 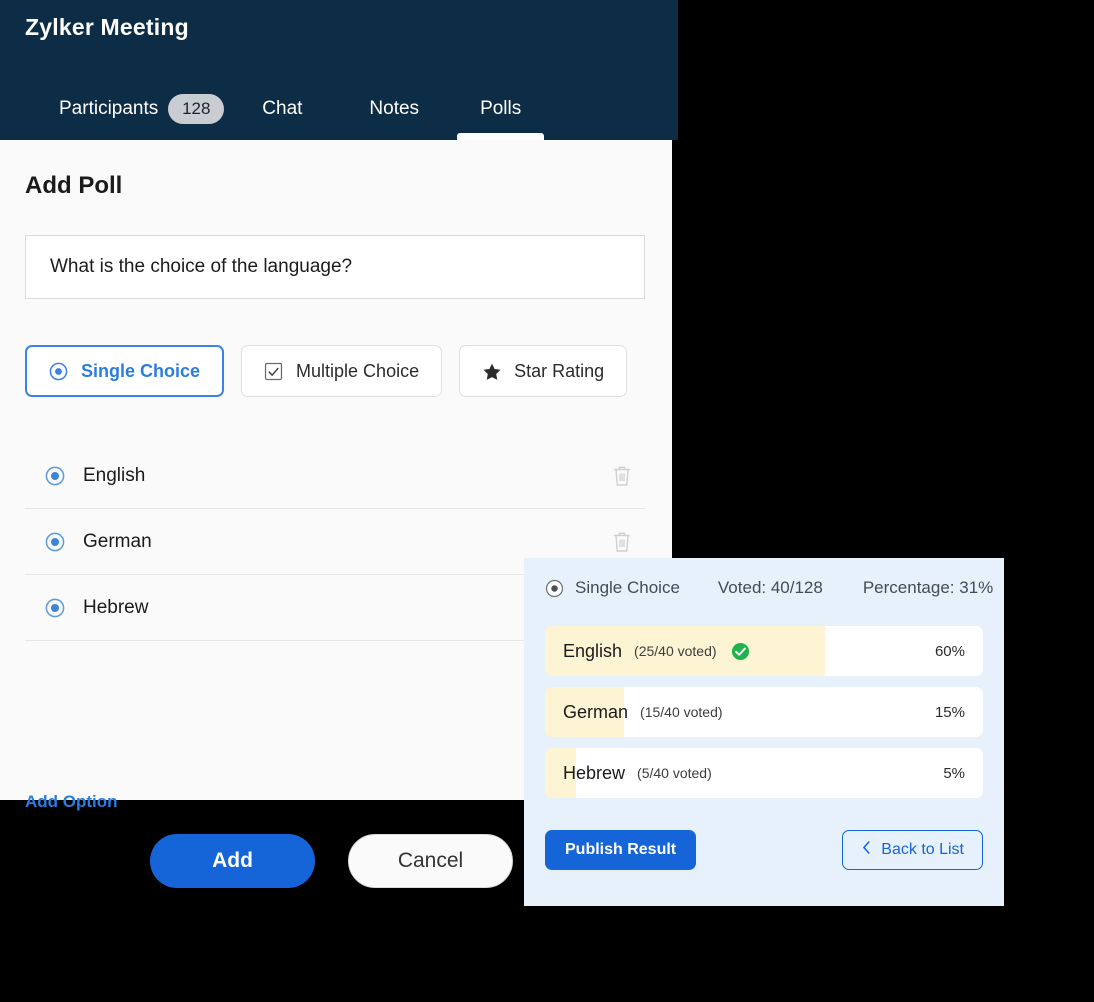 I want to click on results-actions: Publish Result Back to List, so click(x=764, y=850).